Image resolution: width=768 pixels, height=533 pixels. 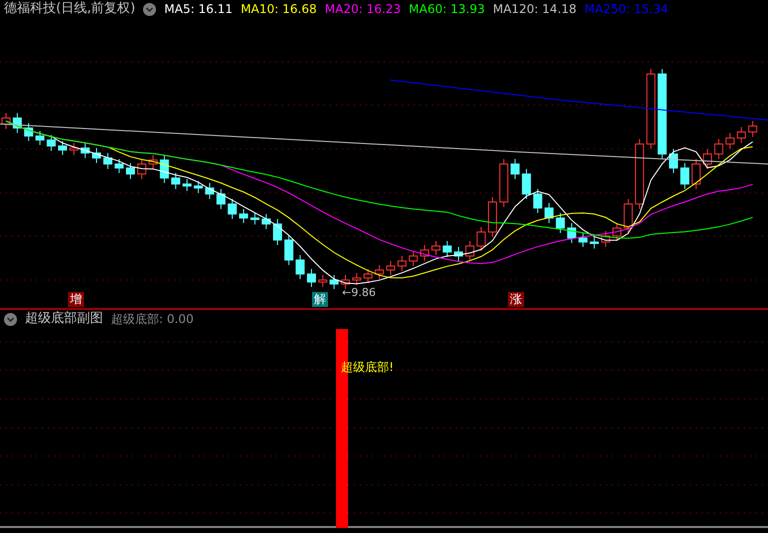 I want to click on chart-title: 德福科技(日线,前复权), so click(x=70, y=9).